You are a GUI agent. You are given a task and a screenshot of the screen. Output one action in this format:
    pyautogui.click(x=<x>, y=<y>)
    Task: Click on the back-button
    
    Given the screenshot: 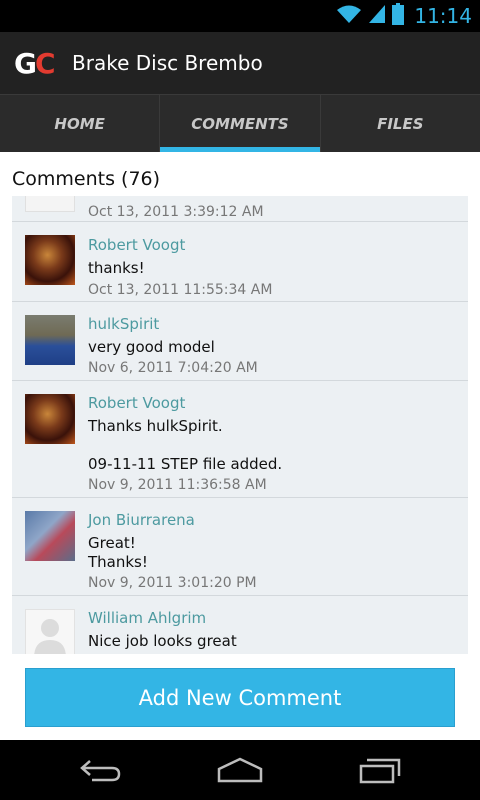 What is the action you would take?
    pyautogui.click(x=100, y=770)
    